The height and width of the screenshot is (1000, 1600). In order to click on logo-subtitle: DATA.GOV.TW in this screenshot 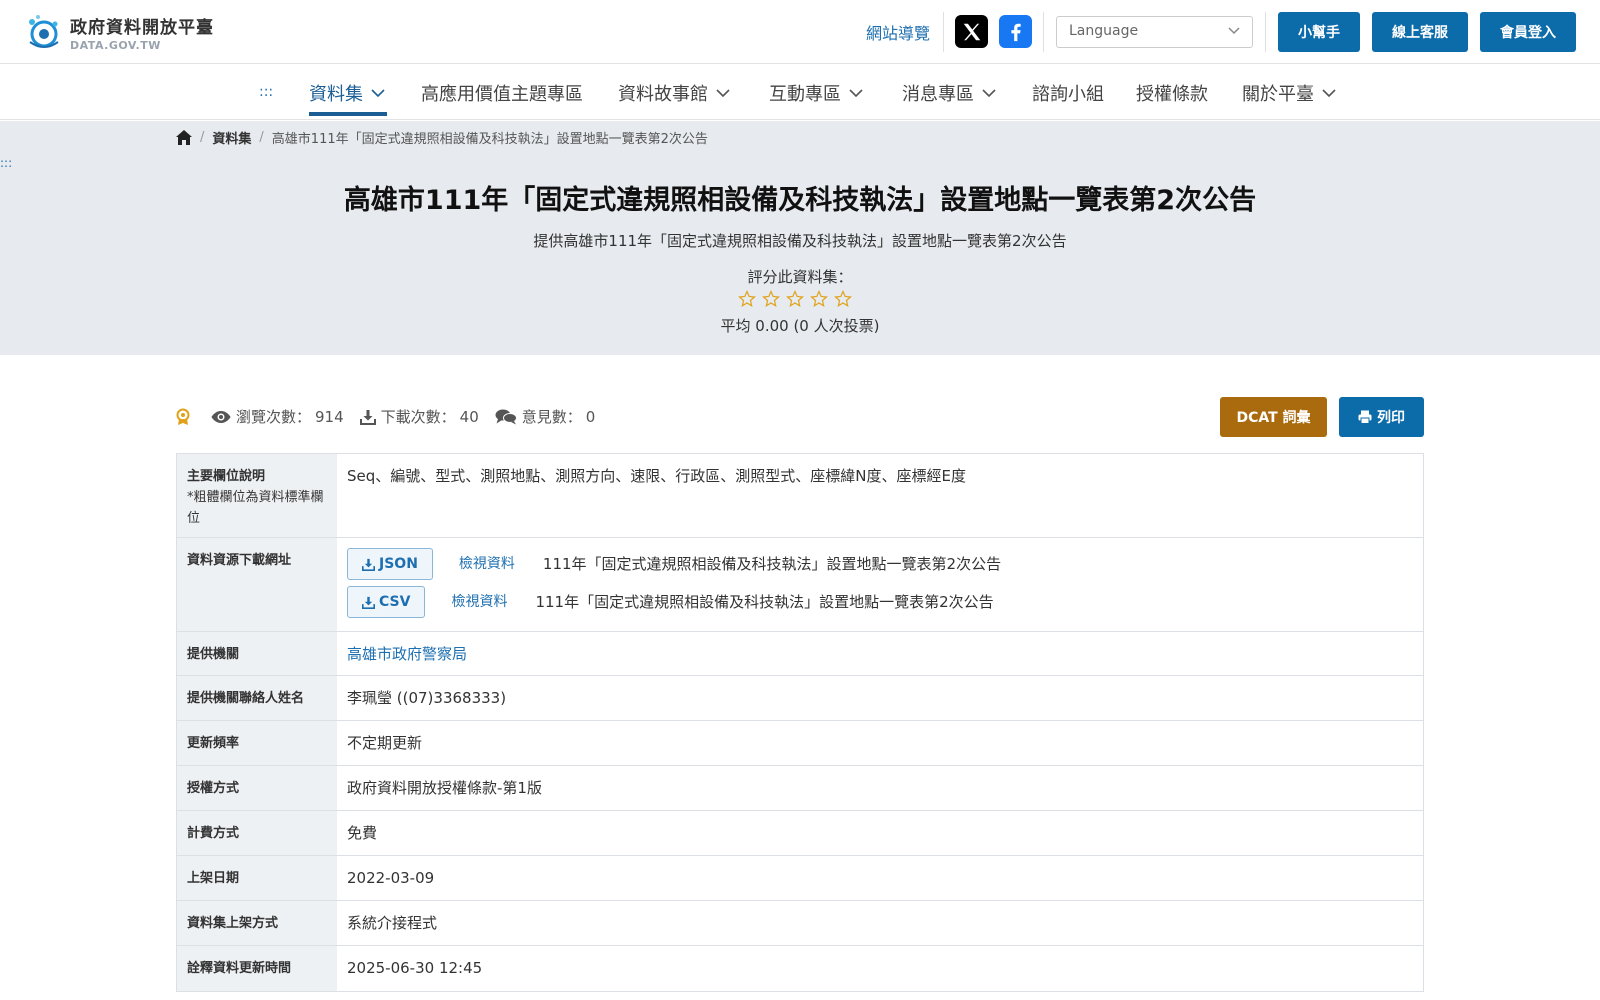, I will do `click(115, 45)`.